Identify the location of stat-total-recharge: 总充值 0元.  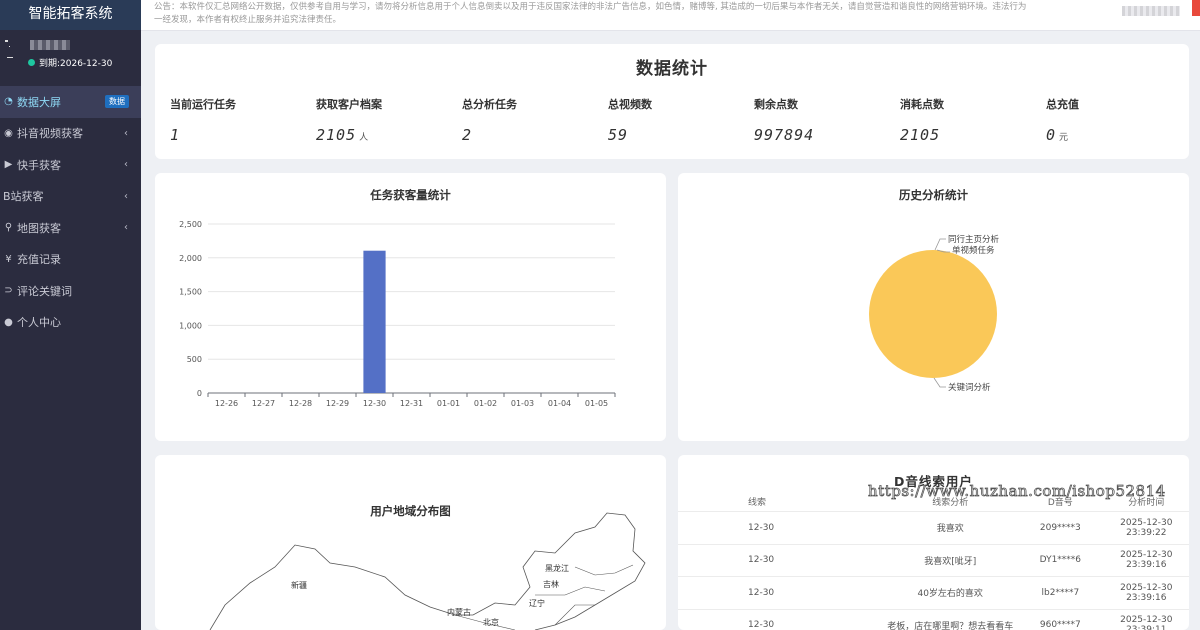
(1062, 120).